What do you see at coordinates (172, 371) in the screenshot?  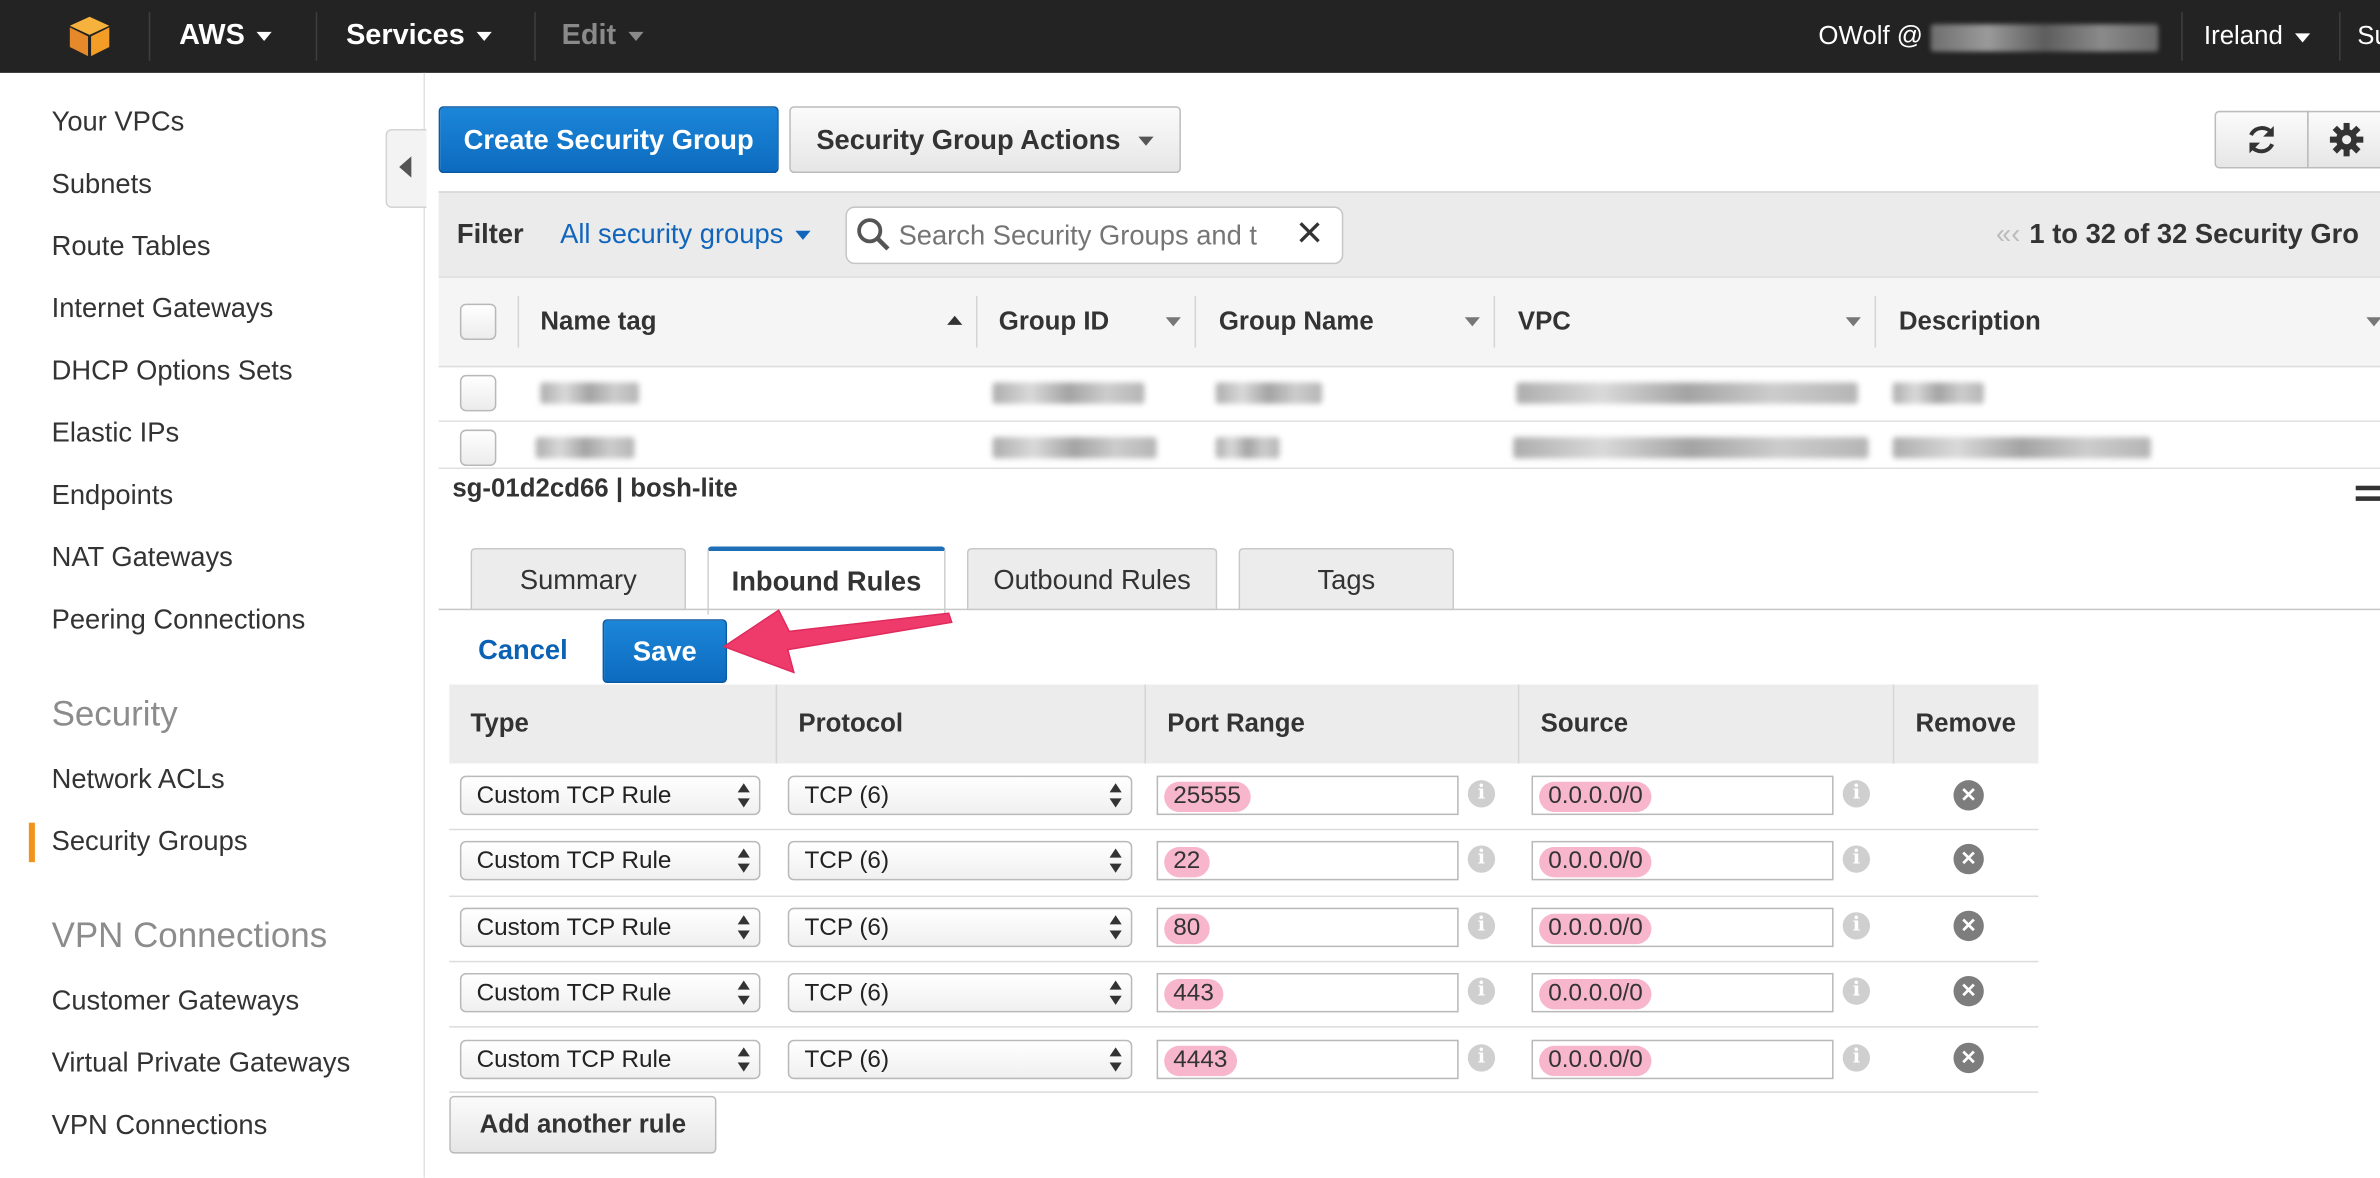 I see `sidebar-item-dhcp-options-sets: DHCP Options Sets` at bounding box center [172, 371].